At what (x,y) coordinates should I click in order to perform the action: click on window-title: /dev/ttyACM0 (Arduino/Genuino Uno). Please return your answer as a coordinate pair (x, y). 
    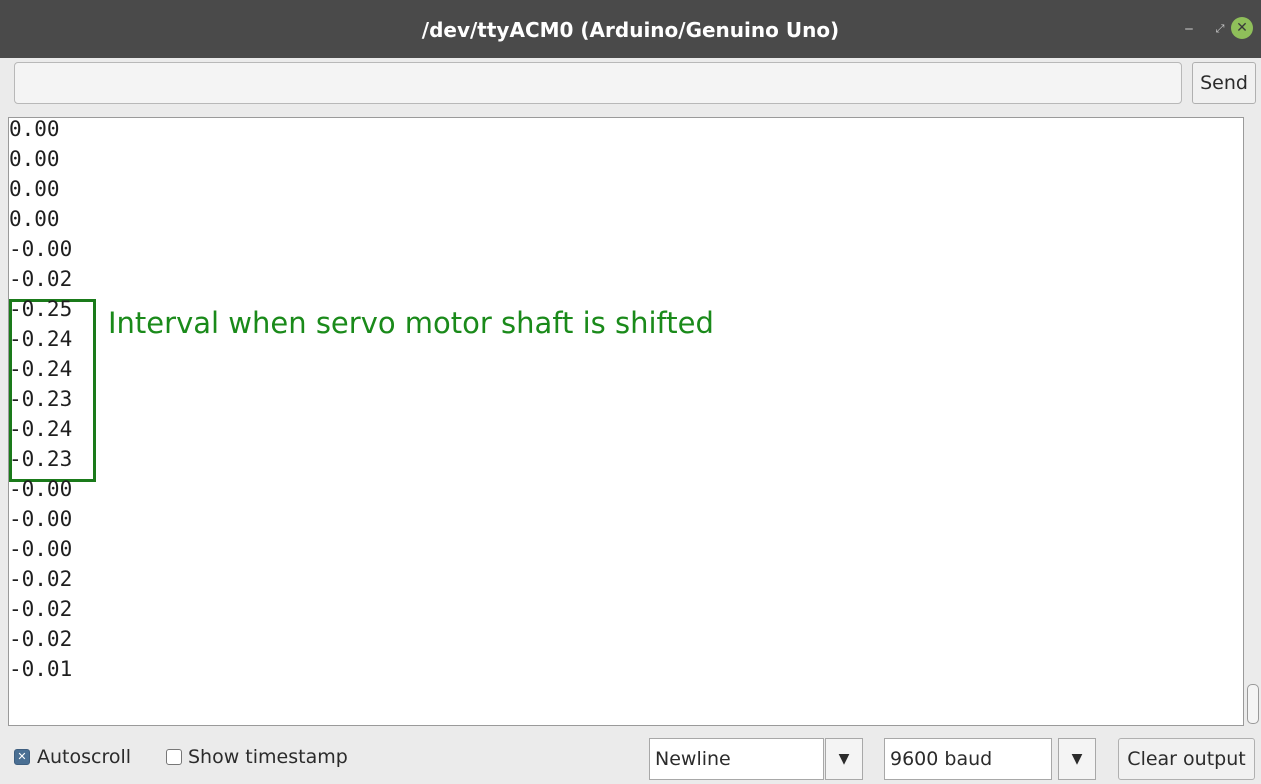
    Looking at the image, I should click on (630, 30).